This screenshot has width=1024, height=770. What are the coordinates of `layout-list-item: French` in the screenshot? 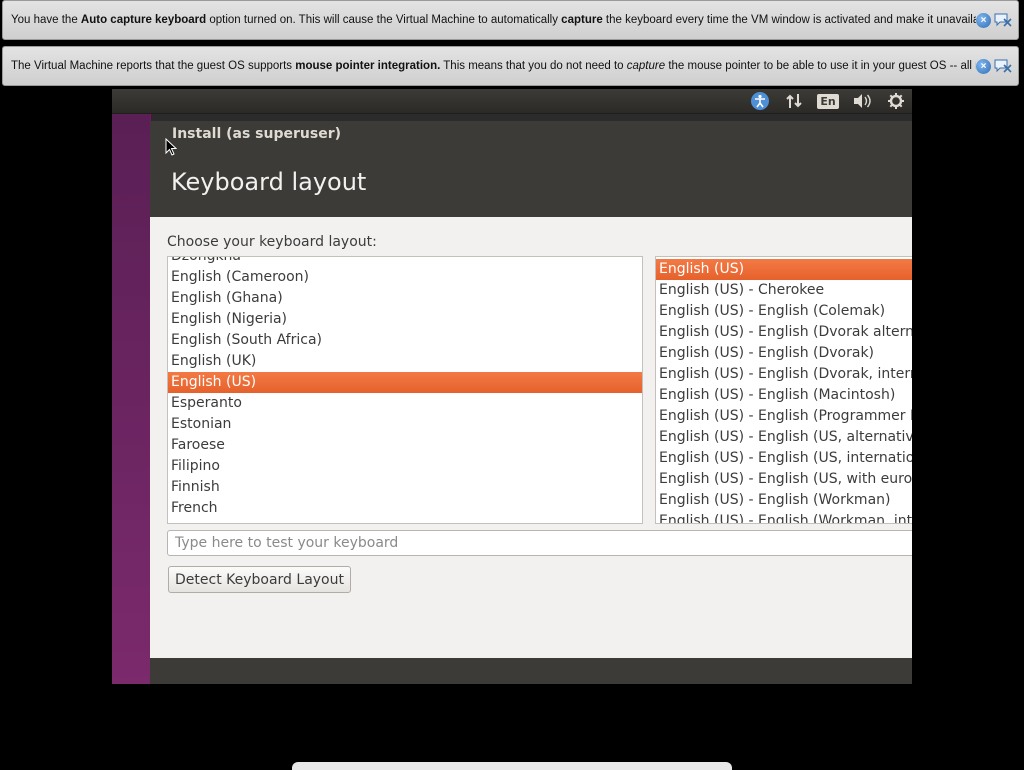 It's located at (405, 508).